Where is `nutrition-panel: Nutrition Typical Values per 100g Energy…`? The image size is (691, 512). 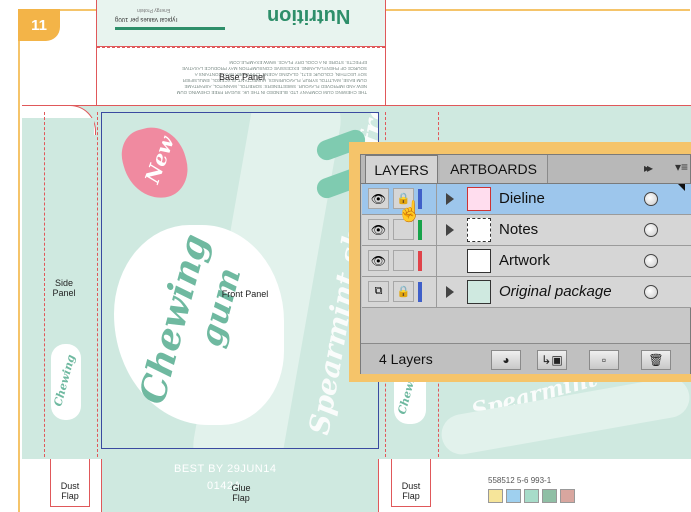
nutrition-panel: Nutrition Typical Values per 100g Energy… is located at coordinates (241, 23).